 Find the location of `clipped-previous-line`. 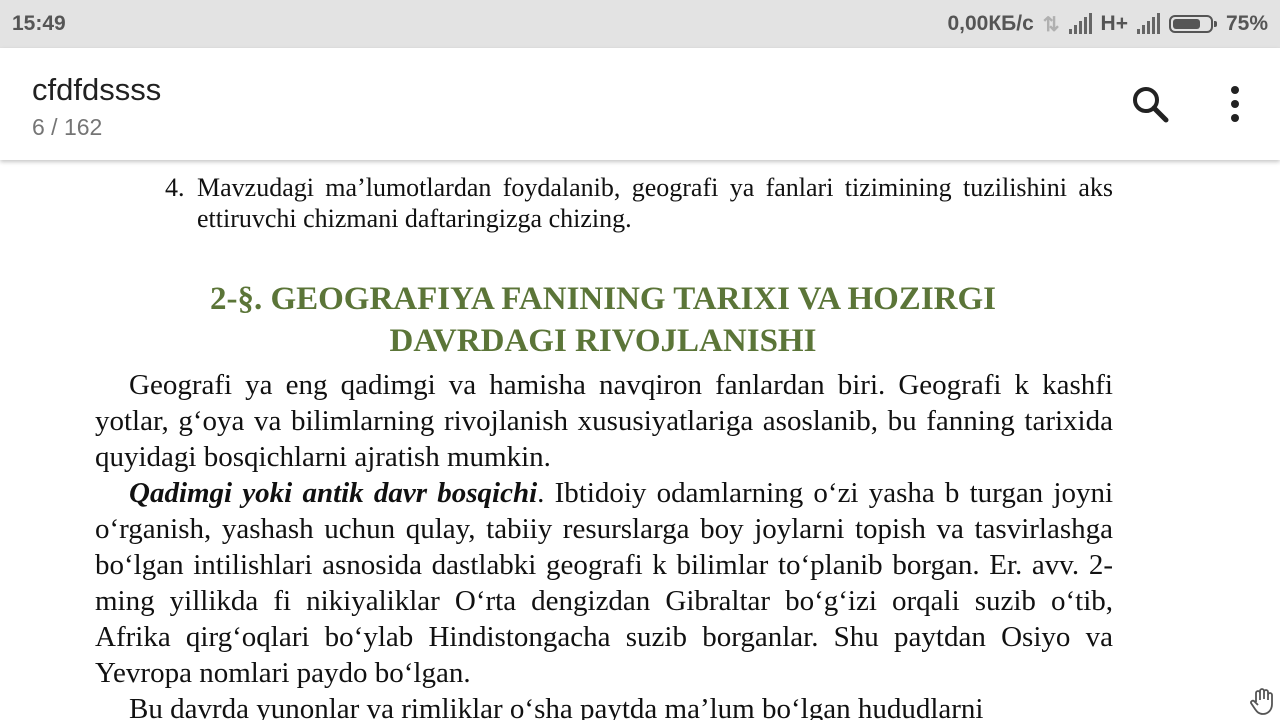

clipped-previous-line is located at coordinates (406, 162).